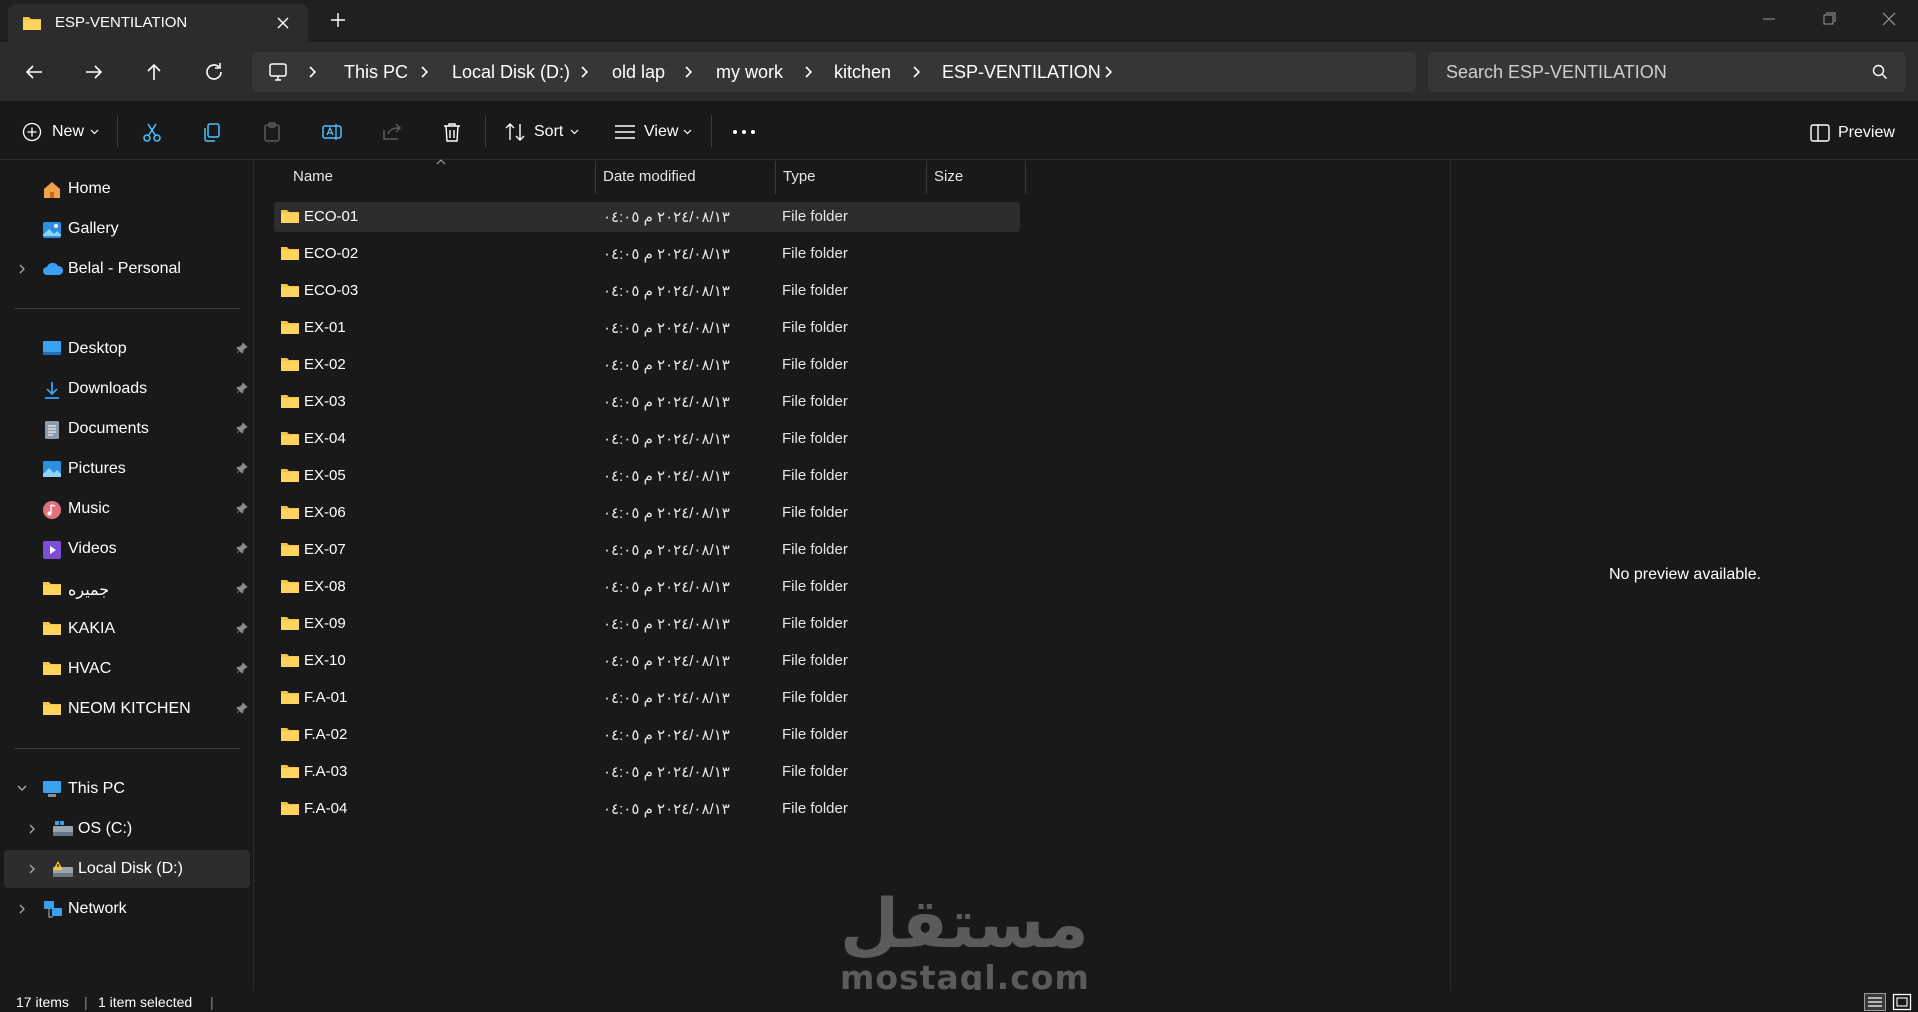 Image resolution: width=1918 pixels, height=1012 pixels. What do you see at coordinates (647, 328) in the screenshot?
I see `table-row: EX-01 ٢٠٢٤/٠٨/١٣ م ٠٤:٠٥ File folder` at bounding box center [647, 328].